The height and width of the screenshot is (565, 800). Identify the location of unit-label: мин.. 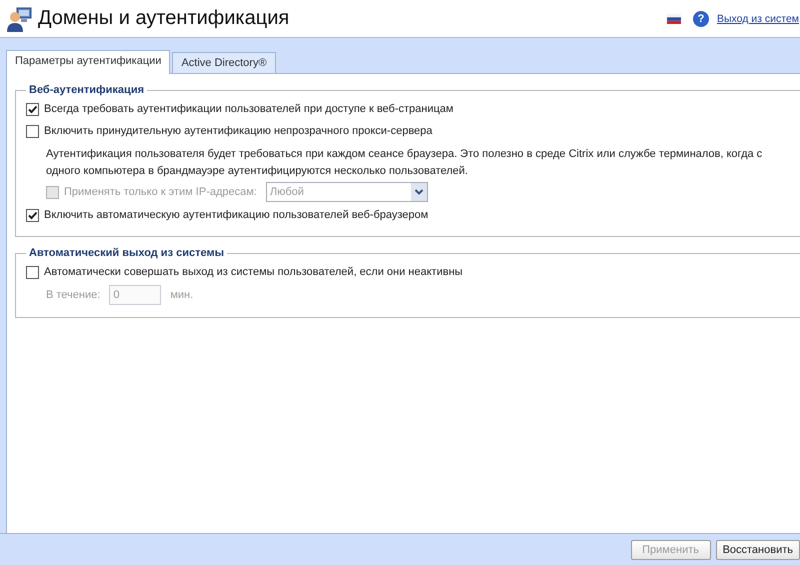
(182, 295).